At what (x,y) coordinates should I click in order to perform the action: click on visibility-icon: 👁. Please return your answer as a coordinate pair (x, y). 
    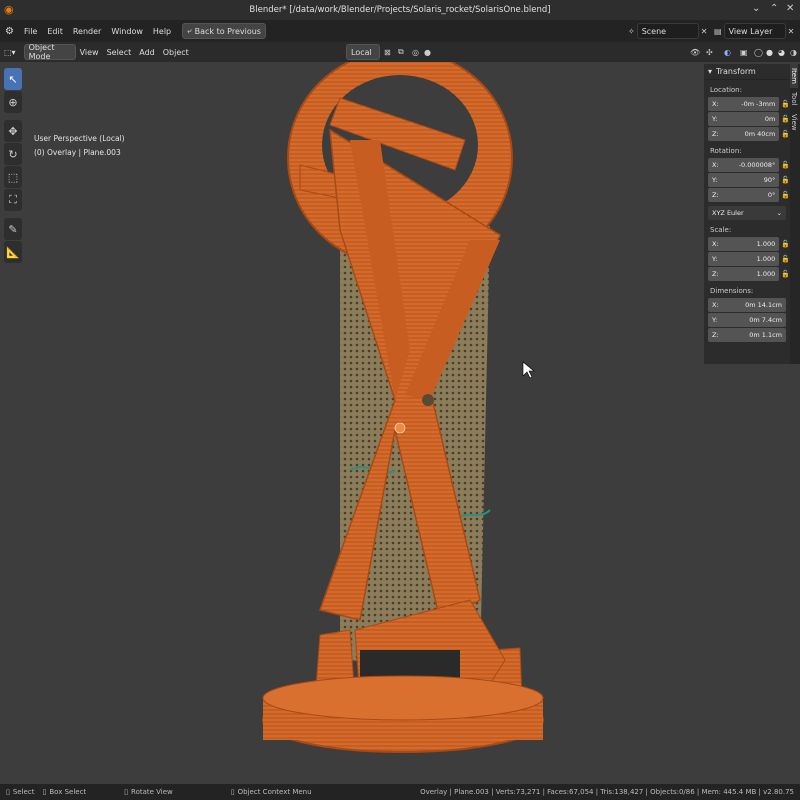
    Looking at the image, I should click on (695, 52).